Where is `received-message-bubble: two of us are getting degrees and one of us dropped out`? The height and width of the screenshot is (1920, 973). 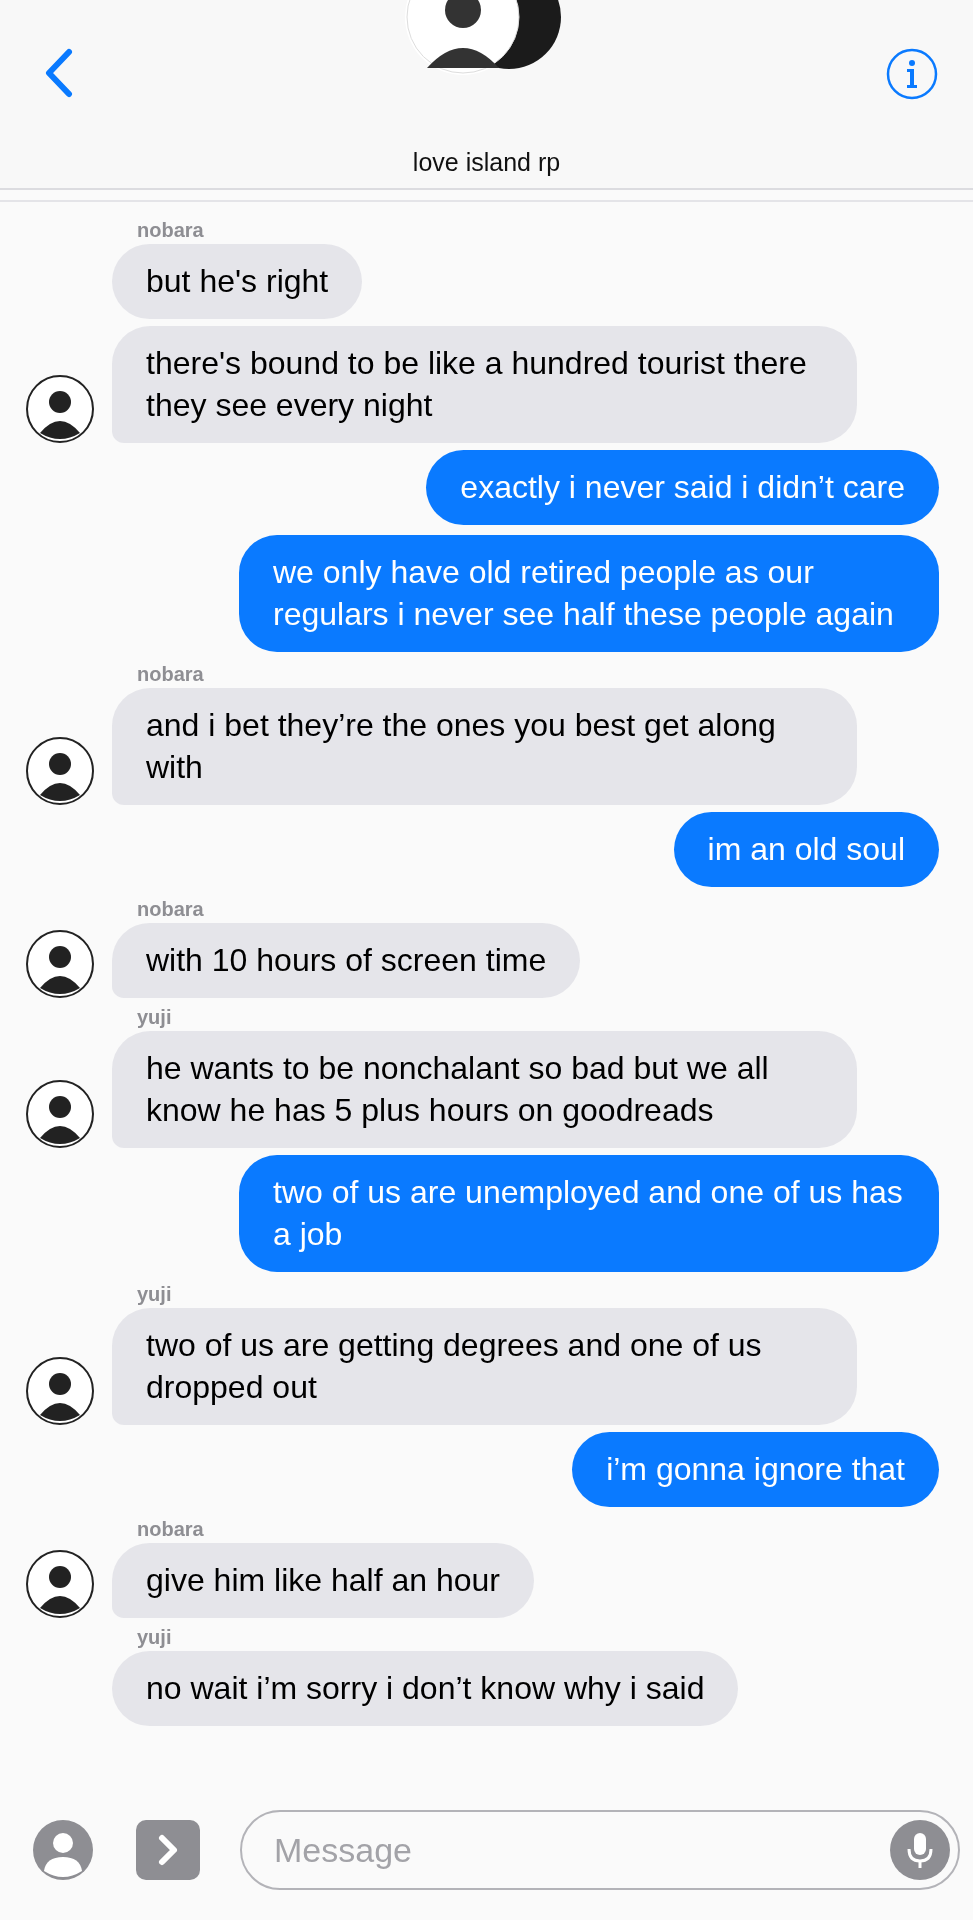 received-message-bubble: two of us are getting degrees and one of us dropped out is located at coordinates (484, 1366).